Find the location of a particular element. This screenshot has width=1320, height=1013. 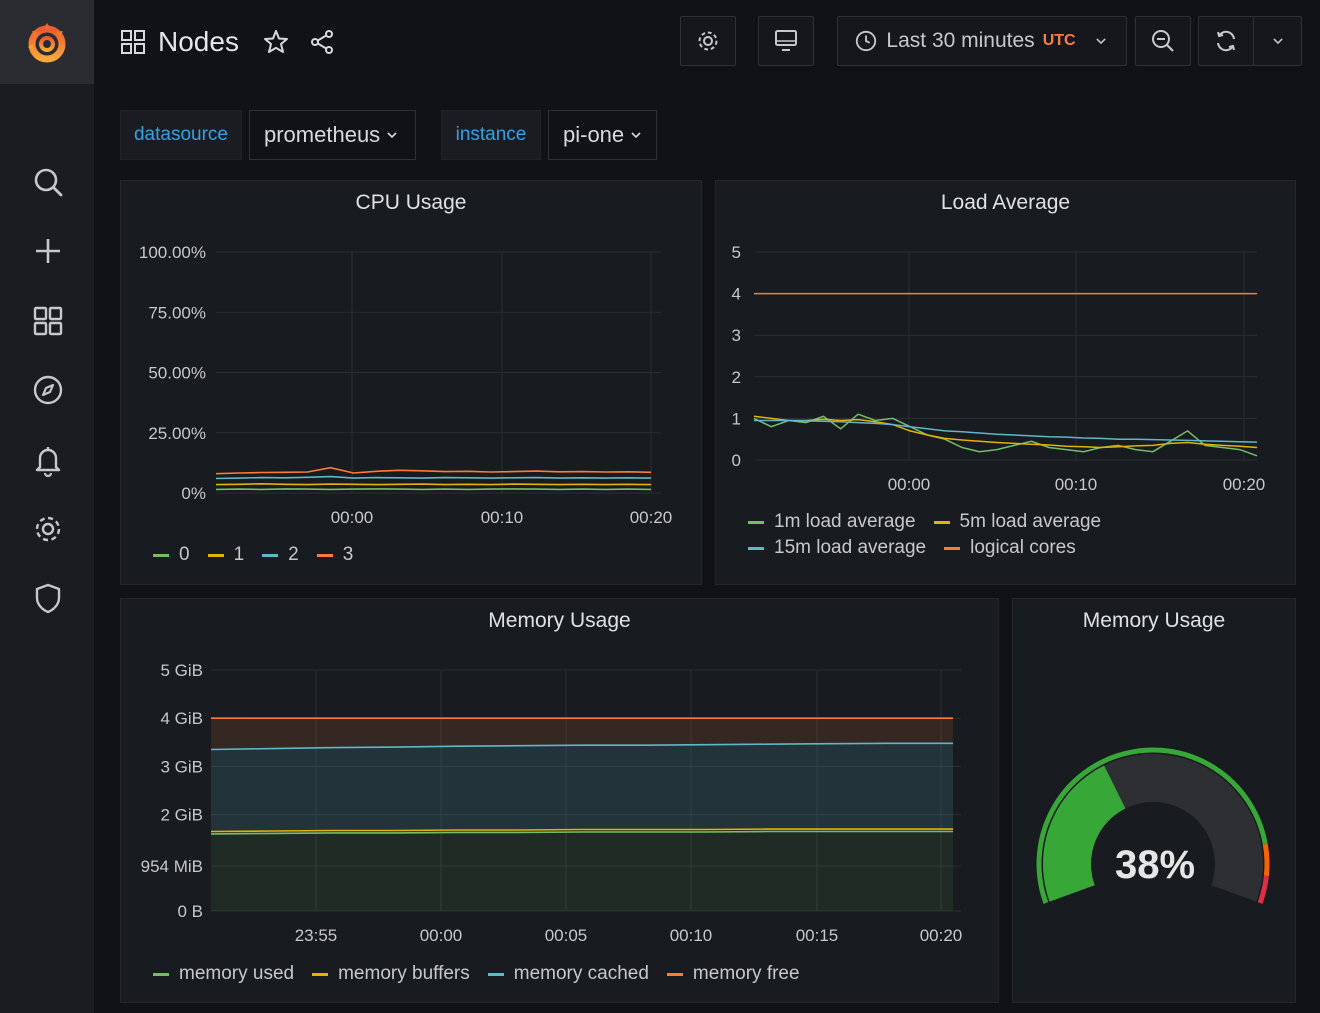

zoom-out-icon is located at coordinates (1163, 41).